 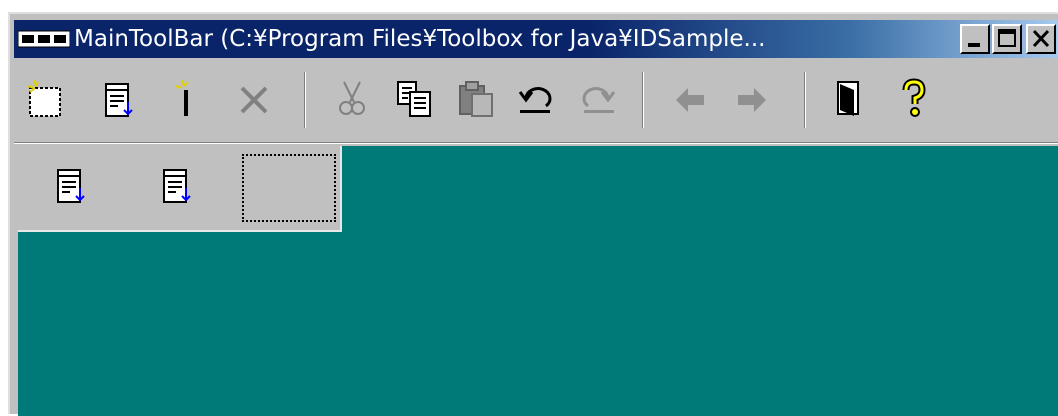 What do you see at coordinates (974, 45) in the screenshot?
I see `minimize-icon` at bounding box center [974, 45].